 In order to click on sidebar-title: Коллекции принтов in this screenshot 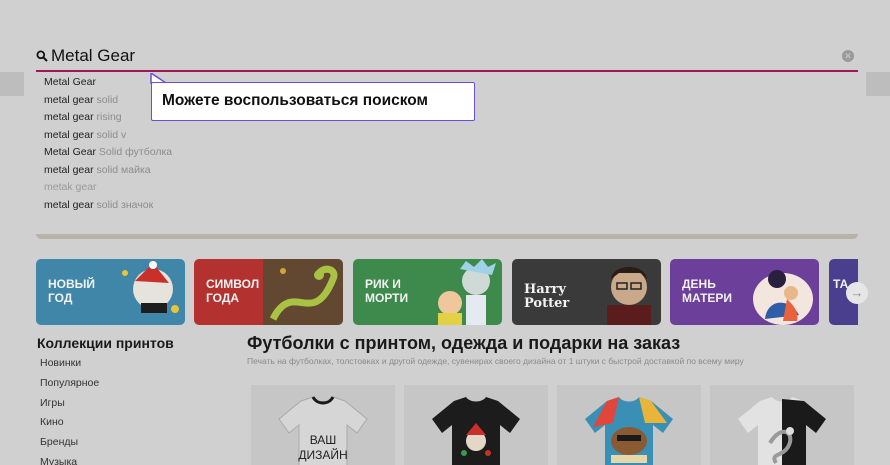, I will do `click(105, 343)`.